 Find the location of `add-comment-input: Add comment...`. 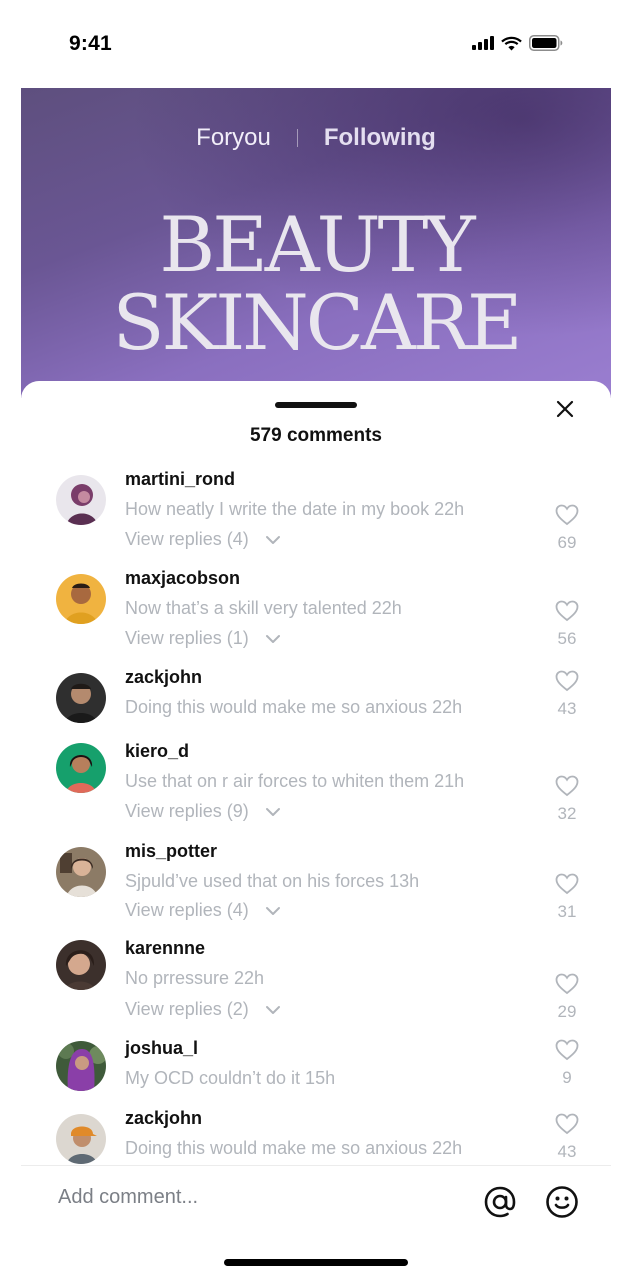

add-comment-input: Add comment... is located at coordinates (128, 1197).